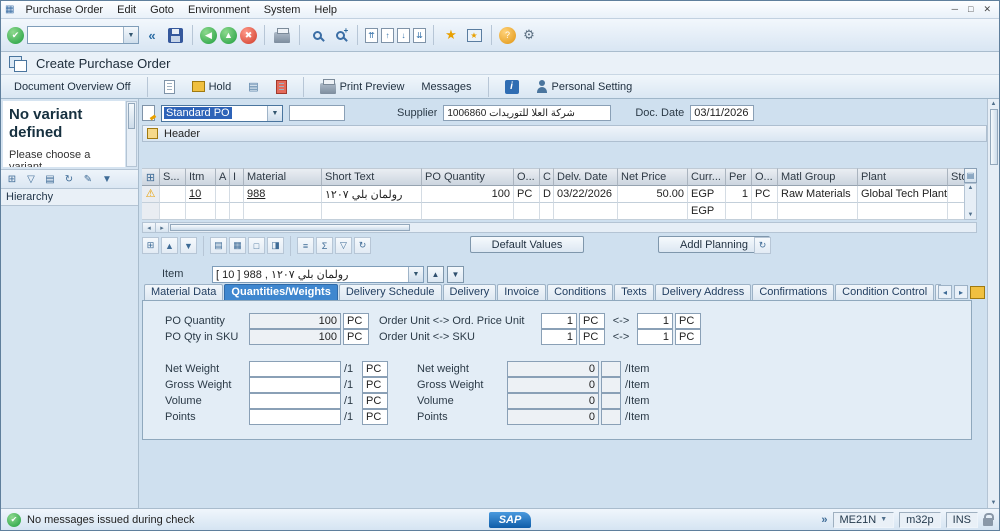 This screenshot has width=1000, height=531. I want to click on cell-matl-group, so click(818, 211).